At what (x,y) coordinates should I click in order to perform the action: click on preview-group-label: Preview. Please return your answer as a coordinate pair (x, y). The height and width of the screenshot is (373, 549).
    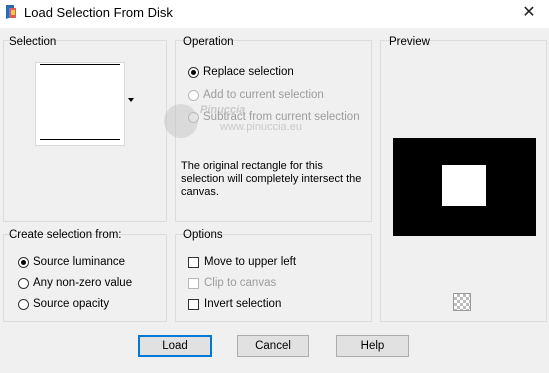
    Looking at the image, I should click on (409, 42).